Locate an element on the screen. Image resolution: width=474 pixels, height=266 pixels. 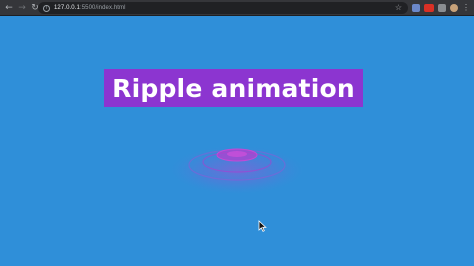
youtube-extension-icon is located at coordinates (429, 8).